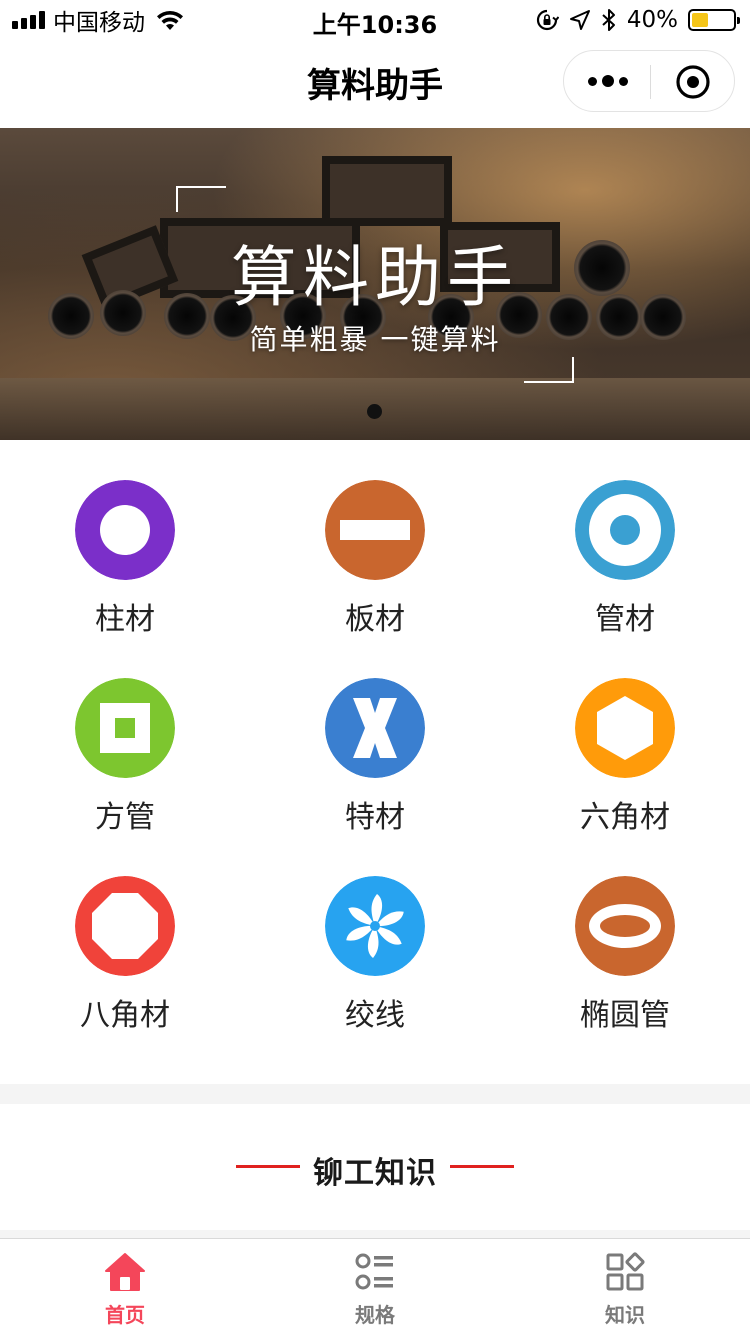  I want to click on mini-program-capsule, so click(649, 81).